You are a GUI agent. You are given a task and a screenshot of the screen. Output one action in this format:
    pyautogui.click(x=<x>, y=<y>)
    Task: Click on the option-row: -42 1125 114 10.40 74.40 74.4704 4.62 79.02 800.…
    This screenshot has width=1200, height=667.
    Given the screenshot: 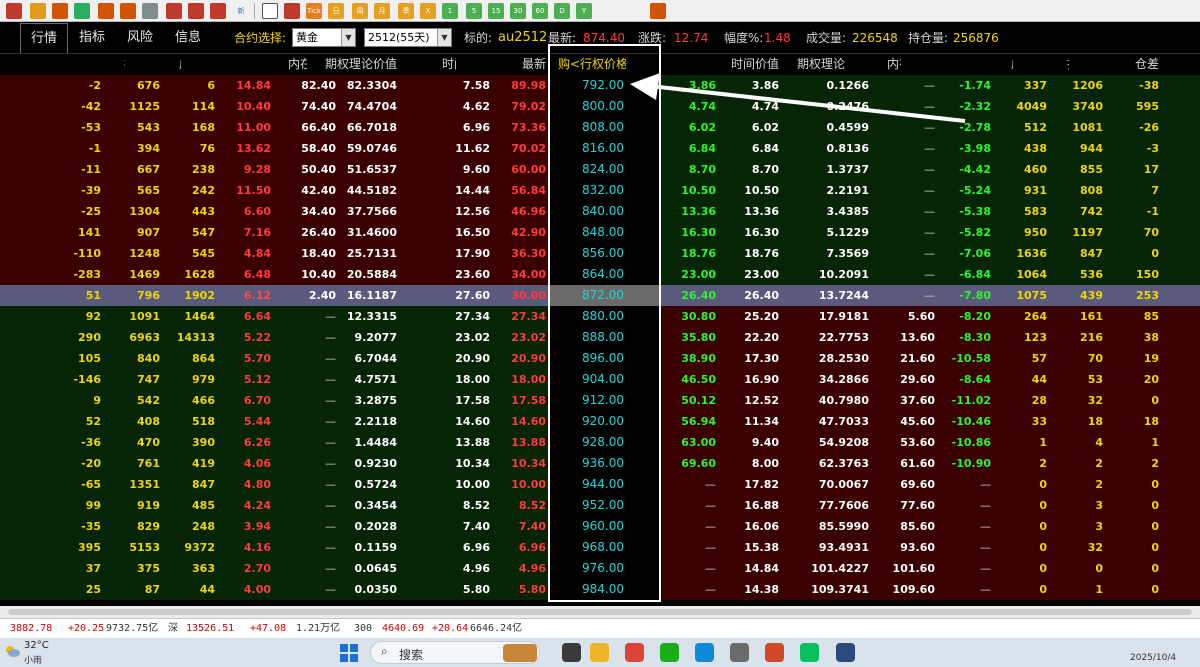 What is the action you would take?
    pyautogui.click(x=600, y=106)
    